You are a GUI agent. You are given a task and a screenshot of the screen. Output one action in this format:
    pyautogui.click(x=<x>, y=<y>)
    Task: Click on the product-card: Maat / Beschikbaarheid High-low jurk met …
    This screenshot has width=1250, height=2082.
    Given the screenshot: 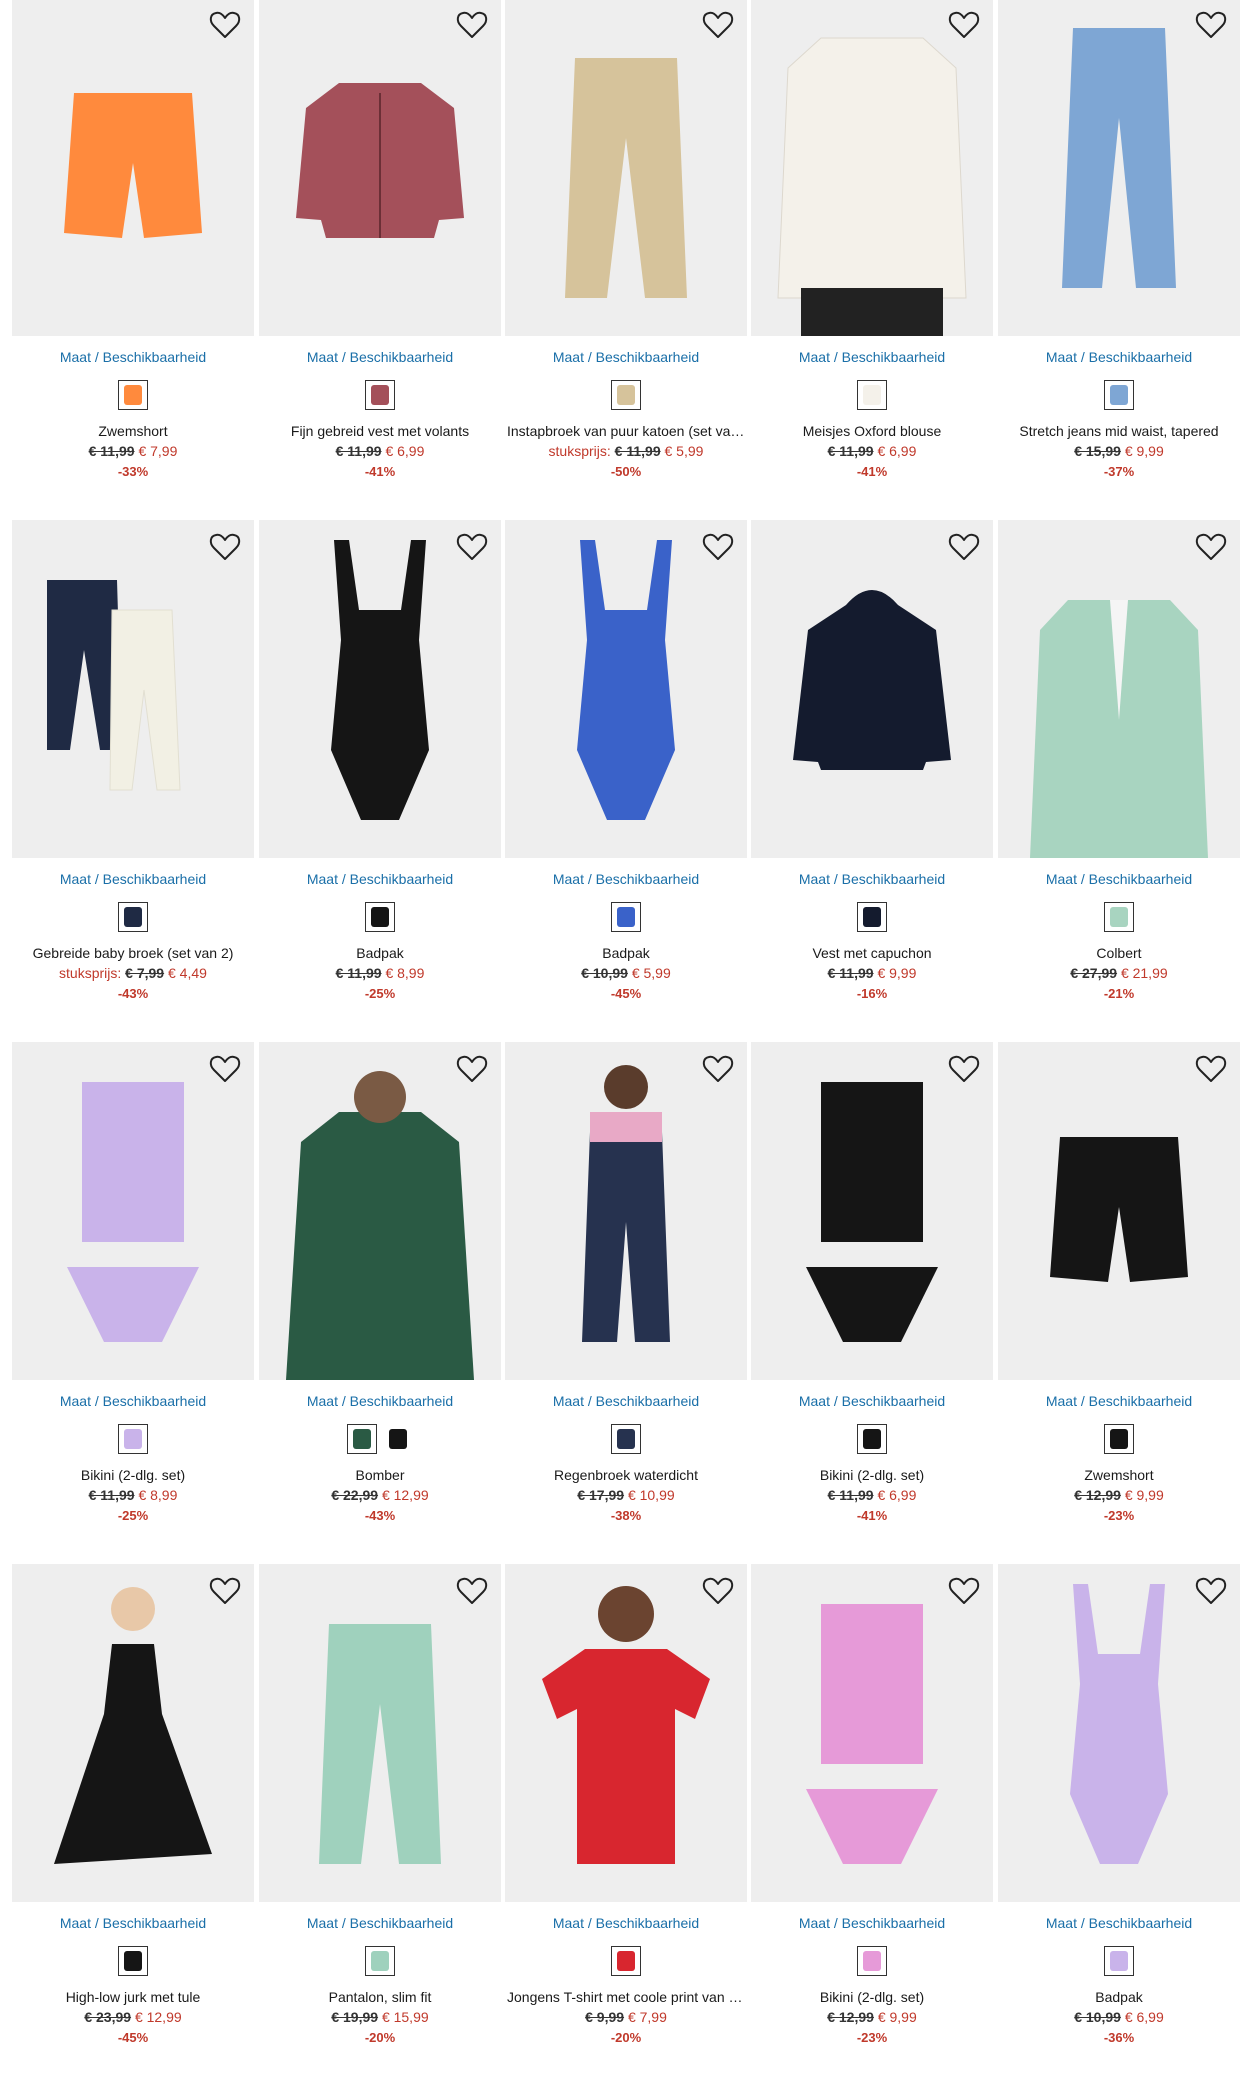 What is the action you would take?
    pyautogui.click(x=133, y=1814)
    